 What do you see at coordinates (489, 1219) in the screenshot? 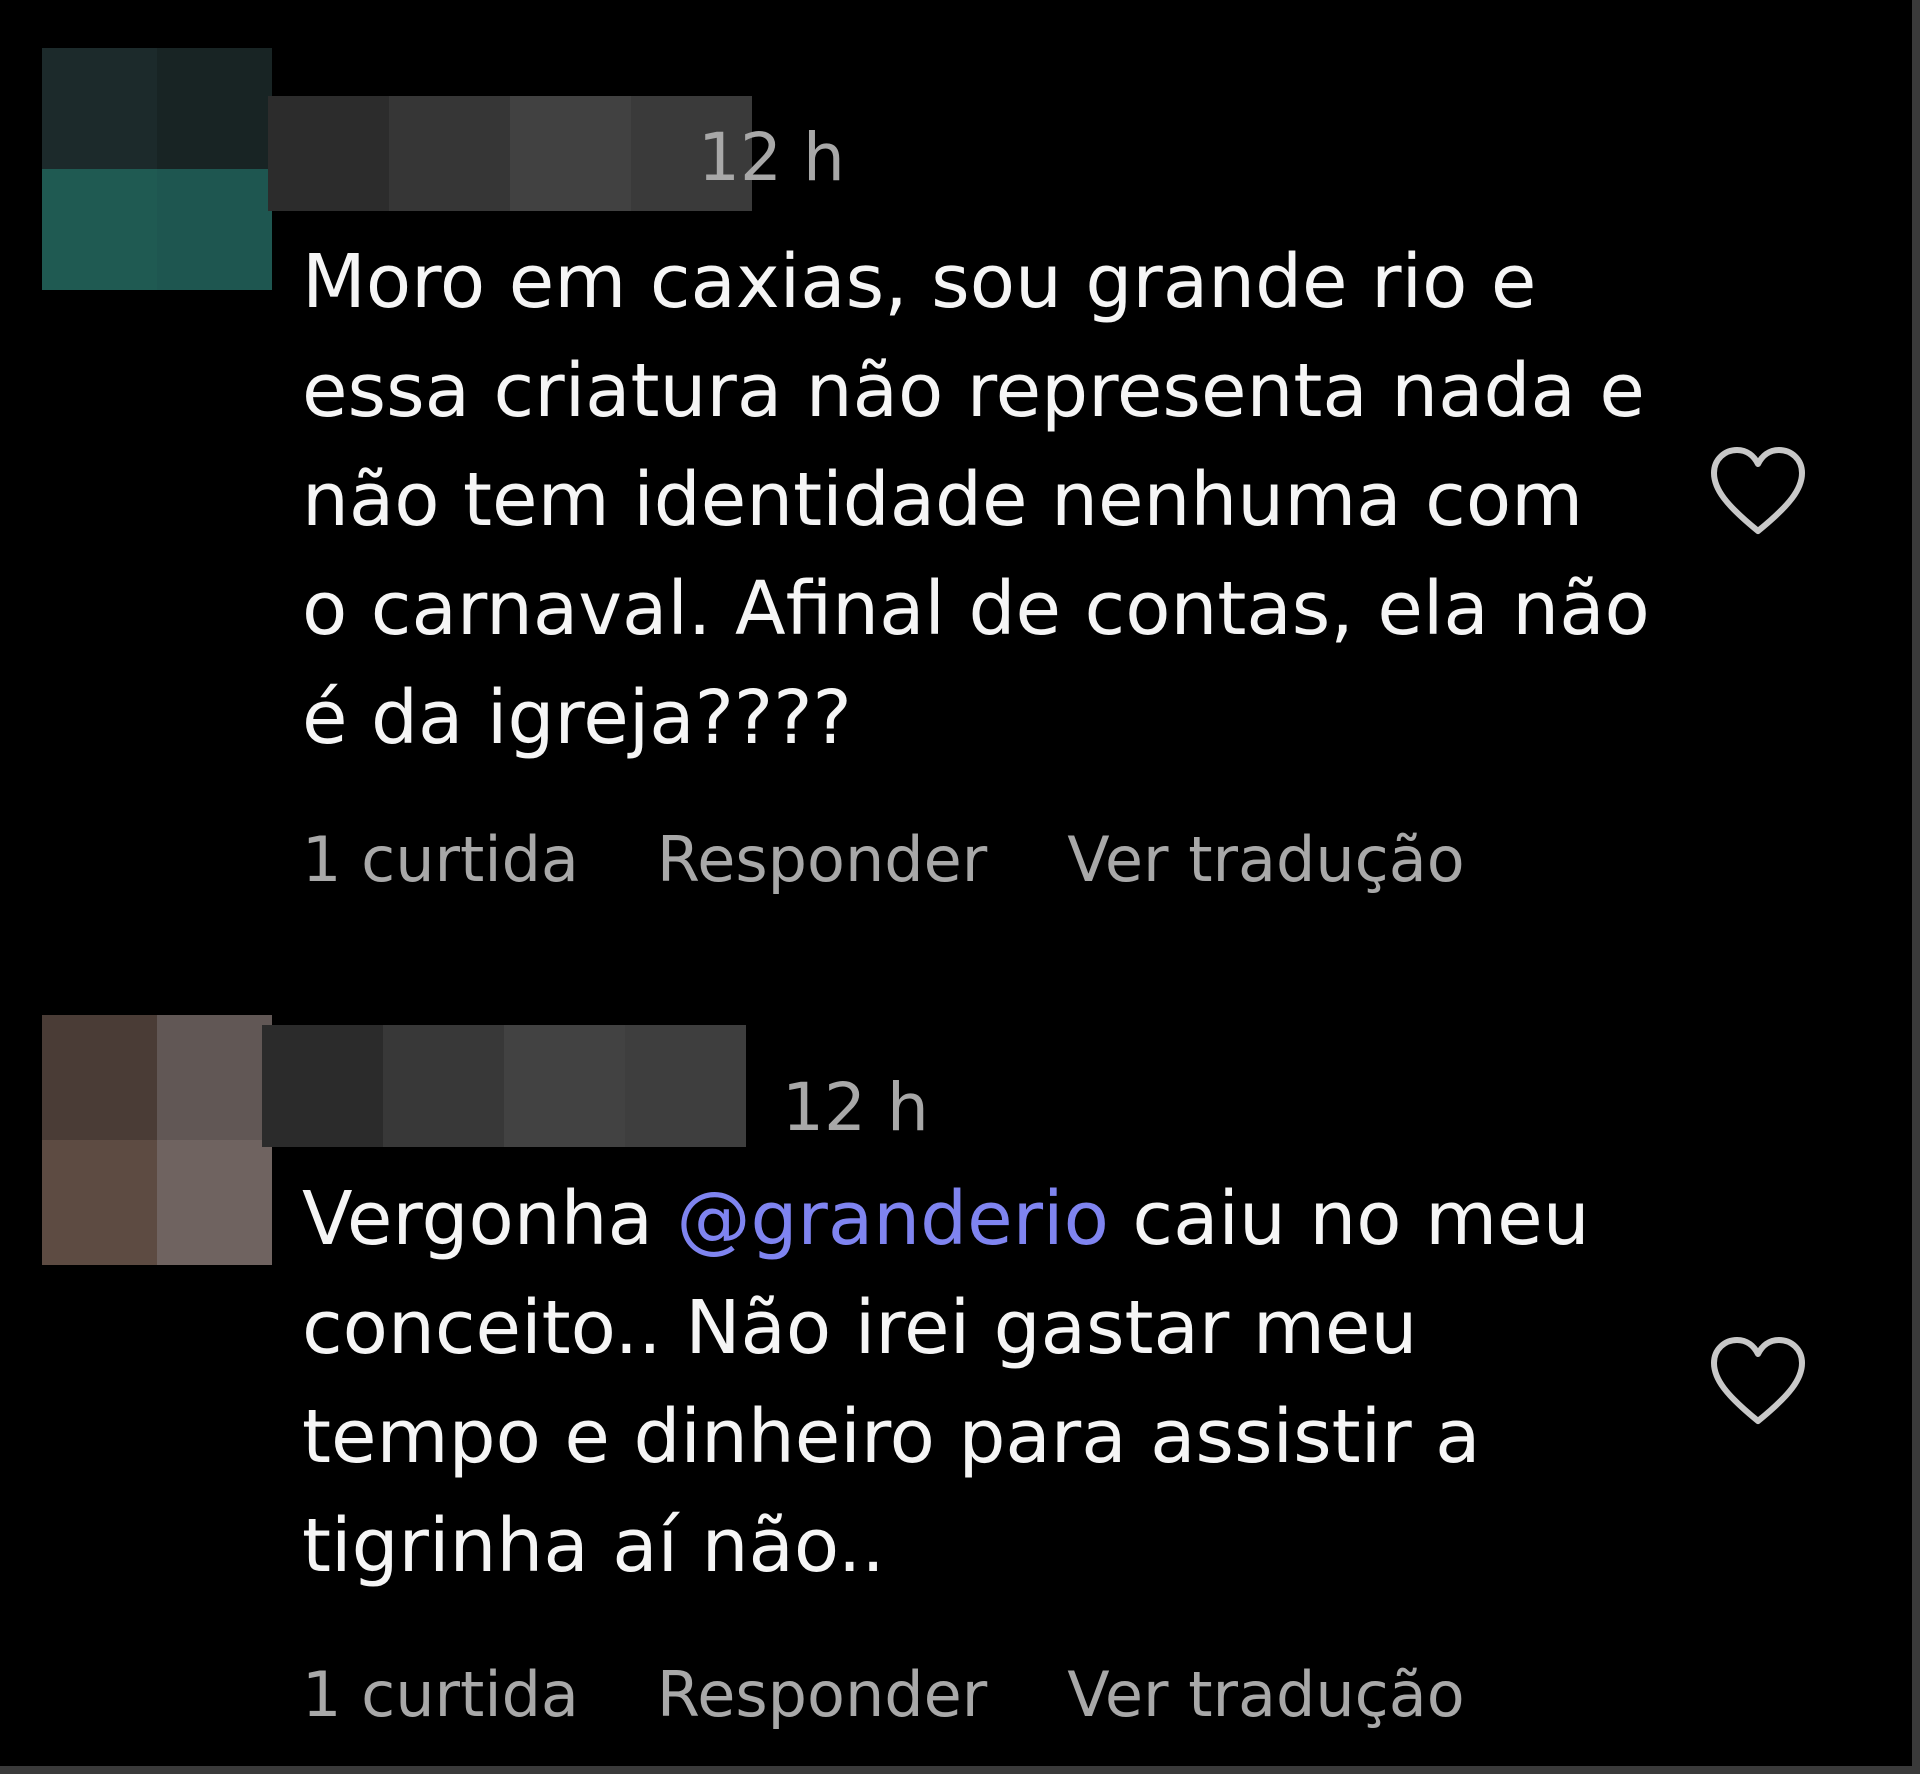
I see `comment-text-start: Vergonha` at bounding box center [489, 1219].